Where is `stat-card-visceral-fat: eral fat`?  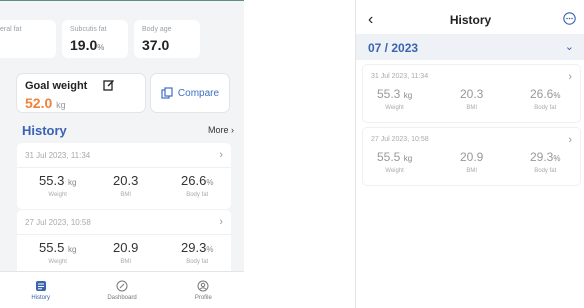
stat-card-visceral-fat: eral fat is located at coordinates (28, 39).